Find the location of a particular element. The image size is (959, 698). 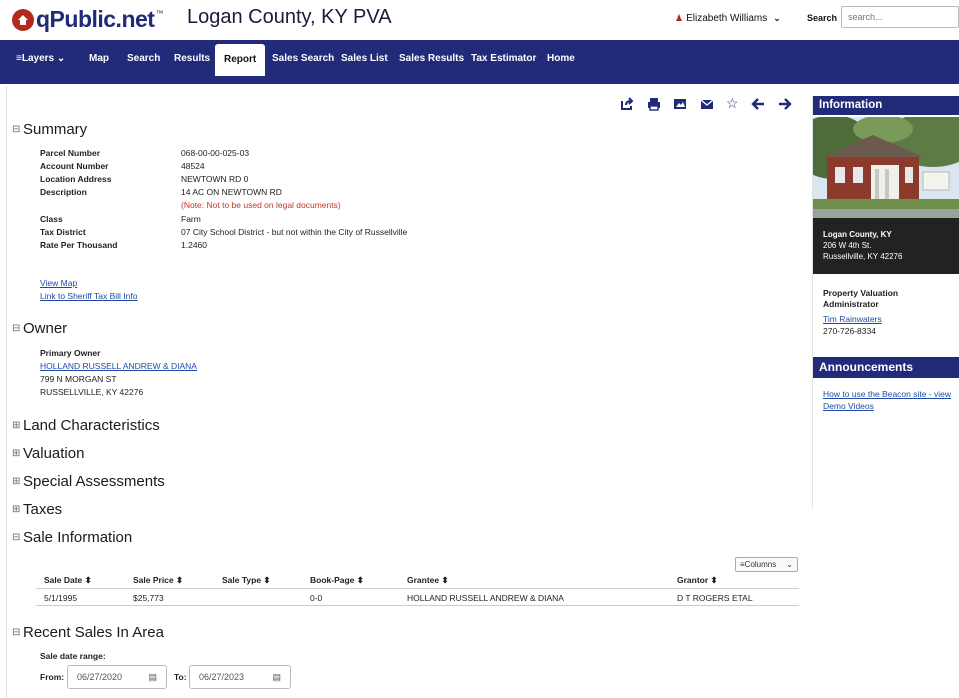

table-cell: 0-0 is located at coordinates (316, 598).